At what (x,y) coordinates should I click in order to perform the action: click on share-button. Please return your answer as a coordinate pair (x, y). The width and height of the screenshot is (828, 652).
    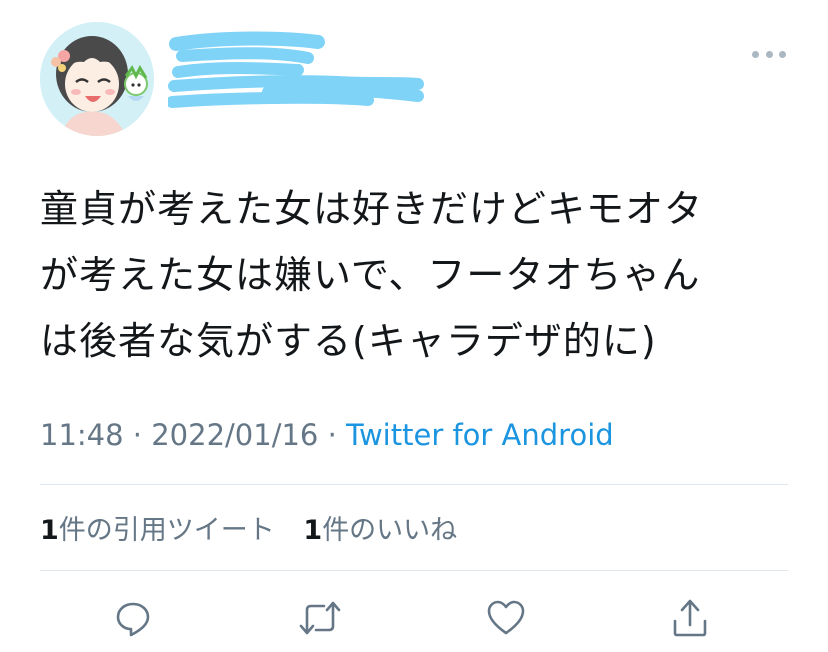
    Looking at the image, I should click on (690, 618).